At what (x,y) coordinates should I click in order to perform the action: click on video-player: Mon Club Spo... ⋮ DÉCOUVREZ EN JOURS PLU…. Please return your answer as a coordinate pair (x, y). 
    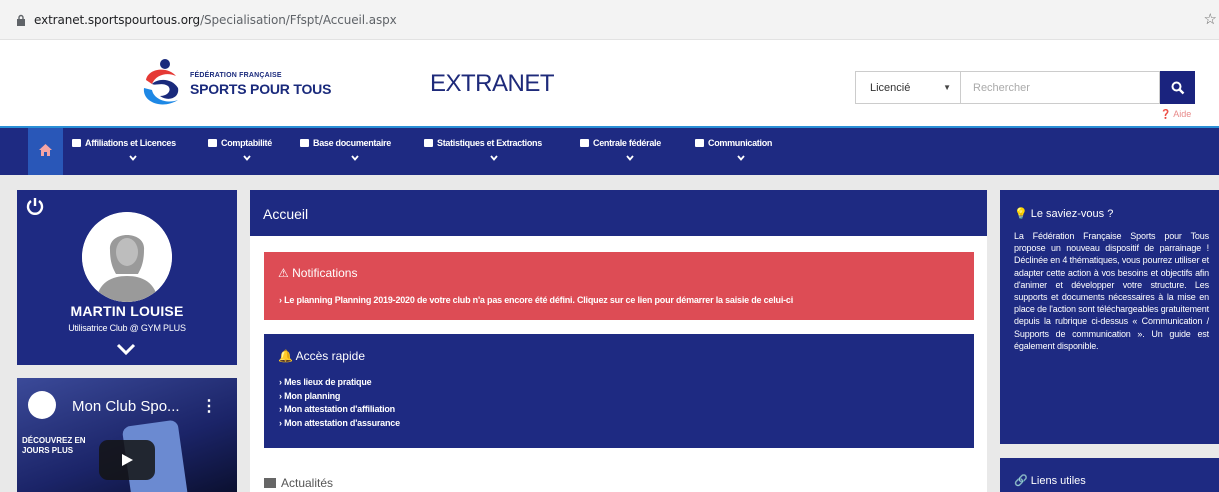
    Looking at the image, I should click on (127, 435).